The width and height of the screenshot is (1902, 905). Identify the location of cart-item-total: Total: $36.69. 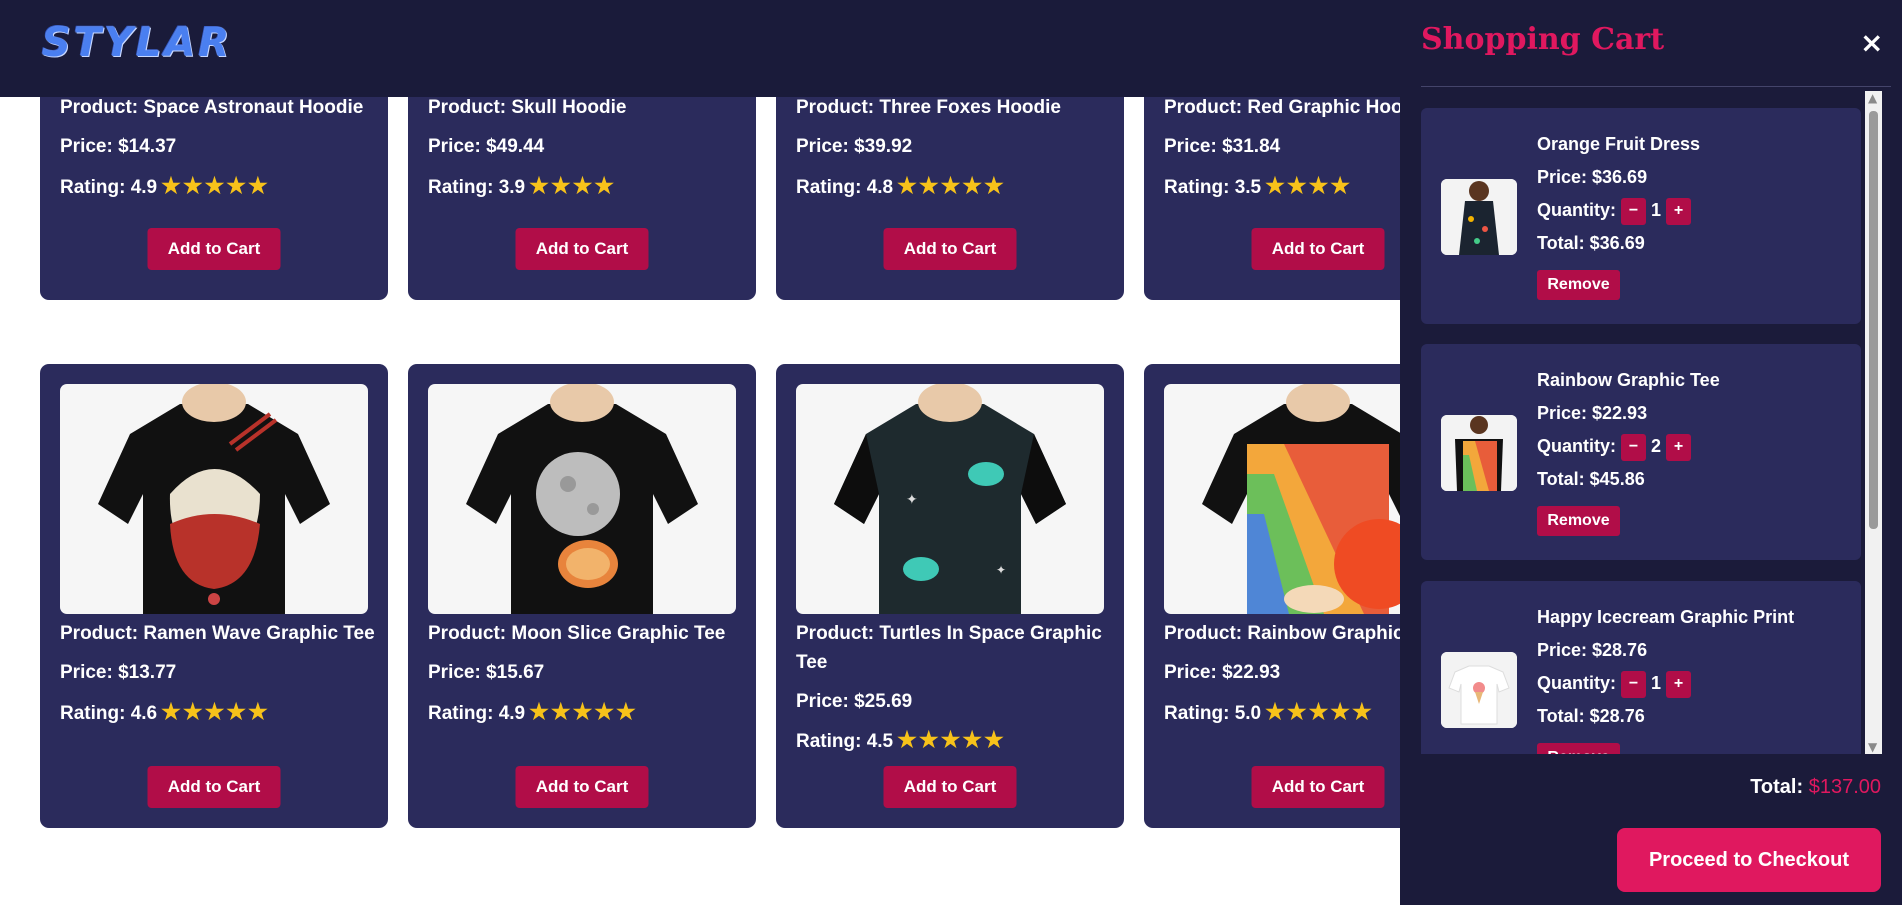
(1591, 243).